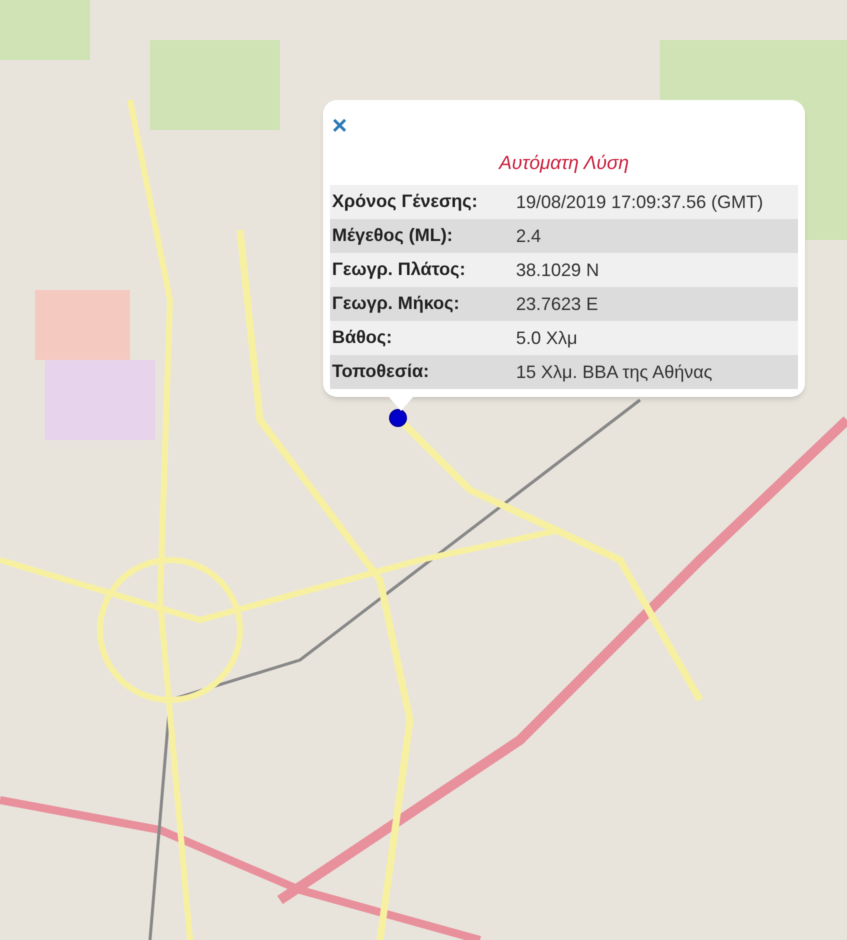 The image size is (847, 940). Describe the element at coordinates (564, 164) in the screenshot. I see `popup-title: Αυτόματη Λύση` at that location.